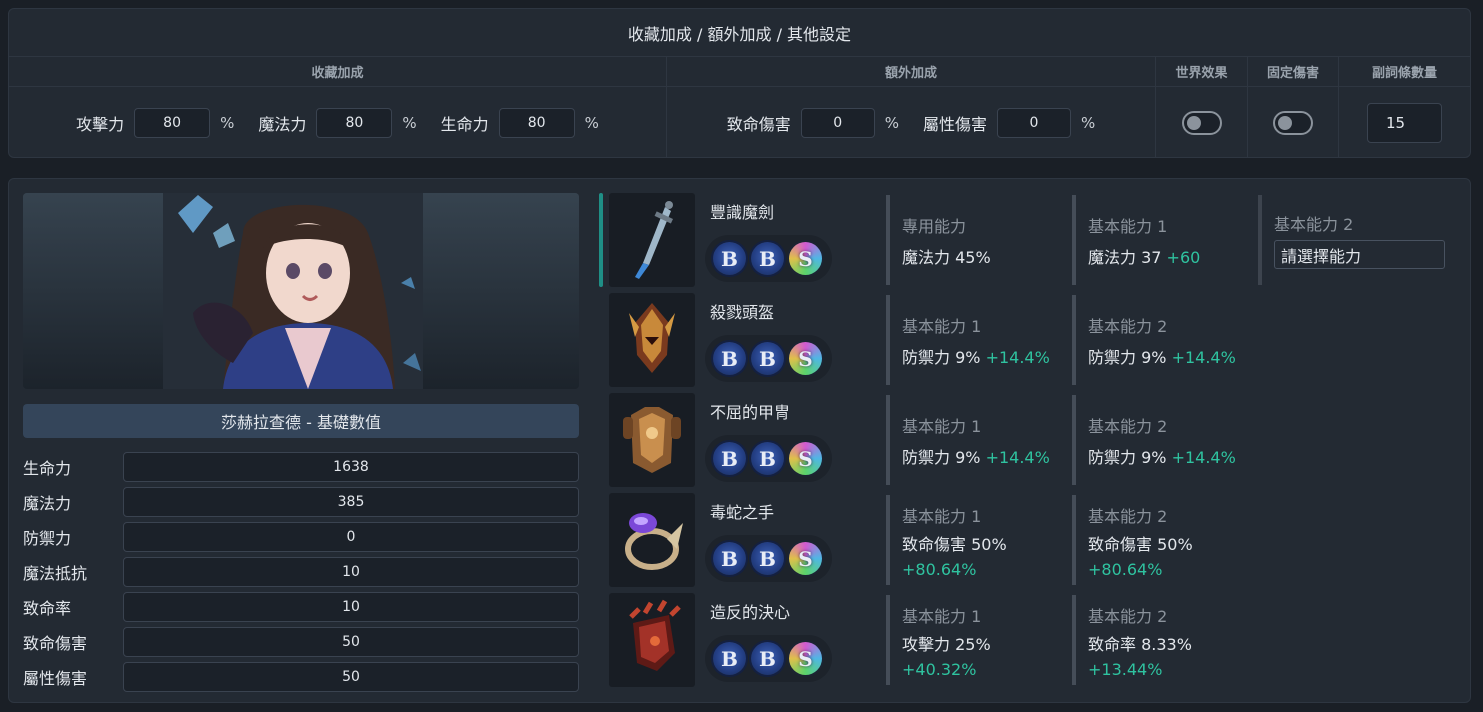 The height and width of the screenshot is (712, 1483). I want to click on stat-value: 0, so click(351, 536).